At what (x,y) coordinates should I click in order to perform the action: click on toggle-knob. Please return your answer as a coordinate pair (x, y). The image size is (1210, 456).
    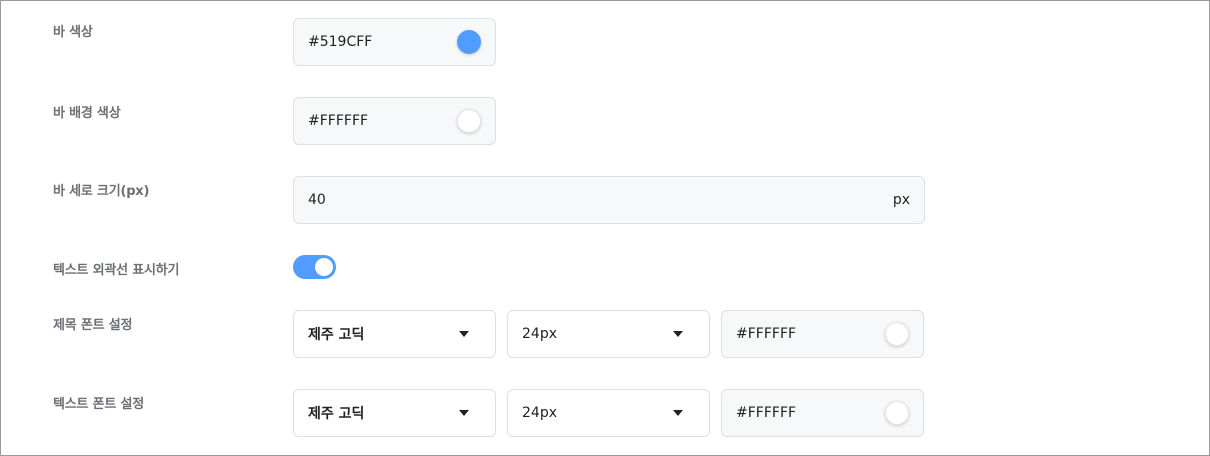
    Looking at the image, I should click on (324, 267).